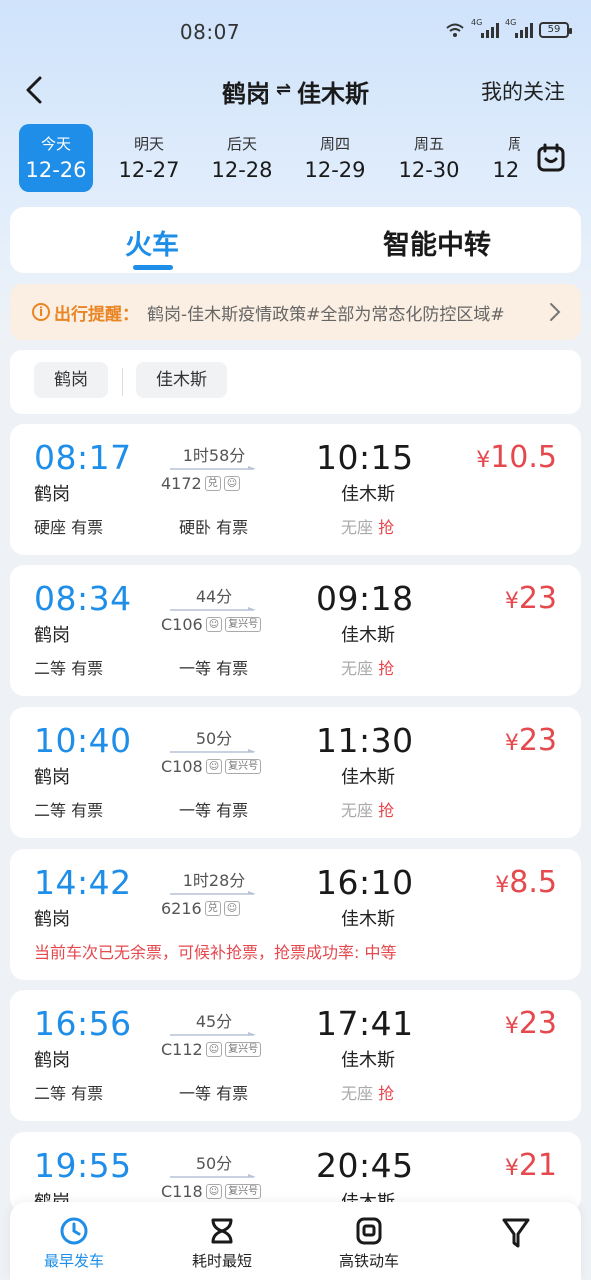 This screenshot has height=1280, width=591. Describe the element at coordinates (214, 1021) in the screenshot. I see `duration: 45分` at that location.